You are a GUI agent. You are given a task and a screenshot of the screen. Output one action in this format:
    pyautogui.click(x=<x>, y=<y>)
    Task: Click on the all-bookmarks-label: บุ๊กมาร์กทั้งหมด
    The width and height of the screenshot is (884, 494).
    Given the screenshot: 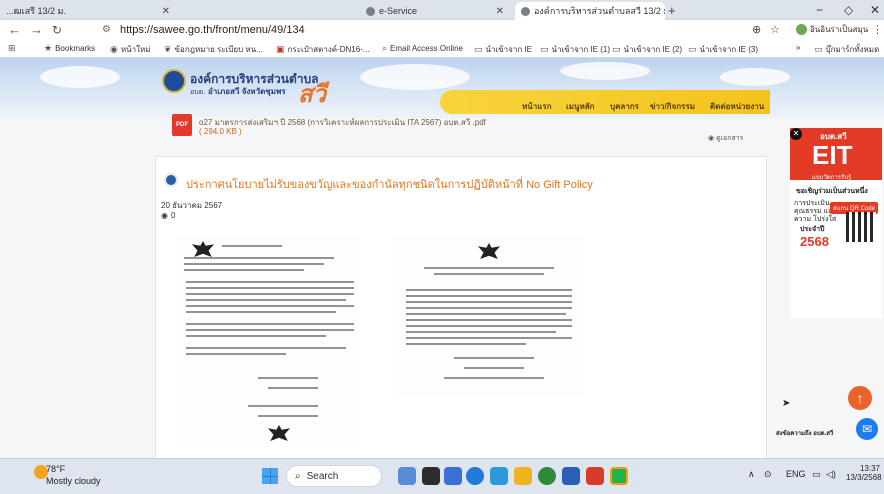 What is the action you would take?
    pyautogui.click(x=852, y=49)
    